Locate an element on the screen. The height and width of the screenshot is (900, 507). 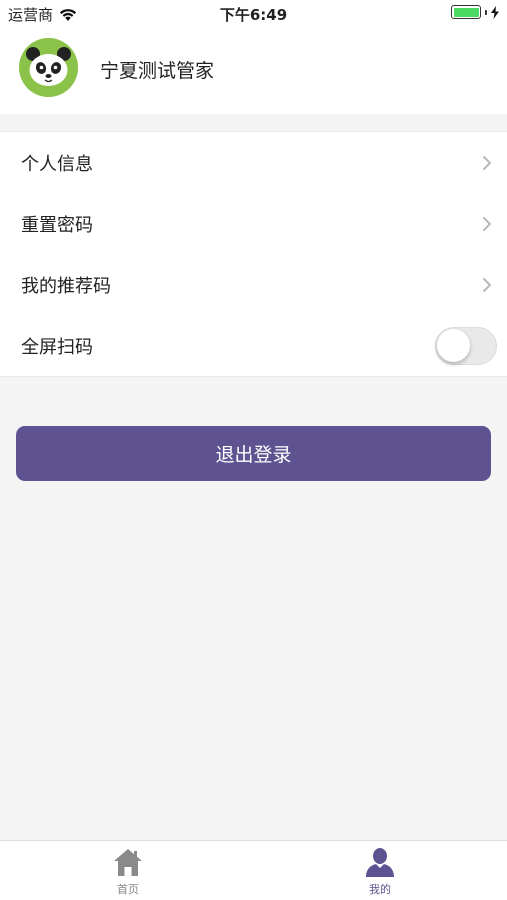
menu-item-referral-code: 我的推荐码 is located at coordinates (253, 284).